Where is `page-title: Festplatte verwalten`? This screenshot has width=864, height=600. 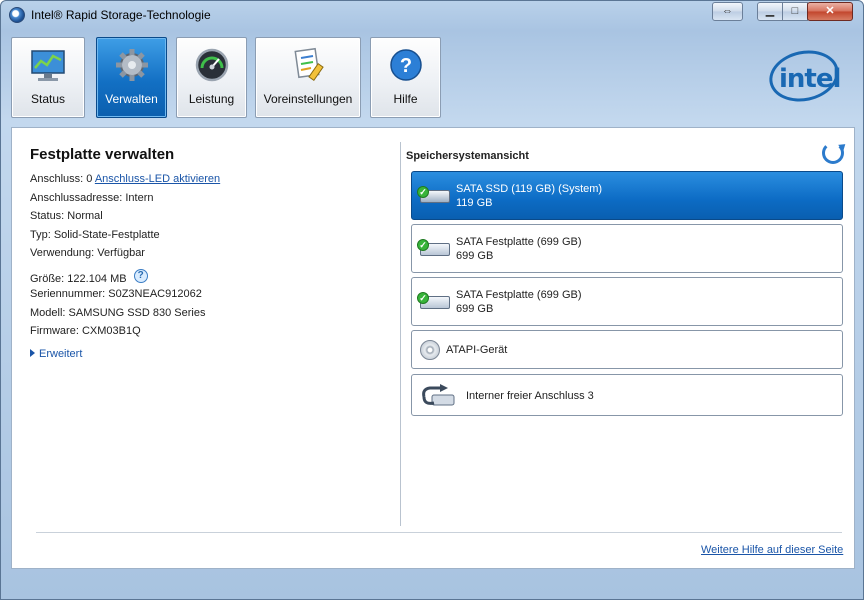 page-title: Festplatte verwalten is located at coordinates (102, 154).